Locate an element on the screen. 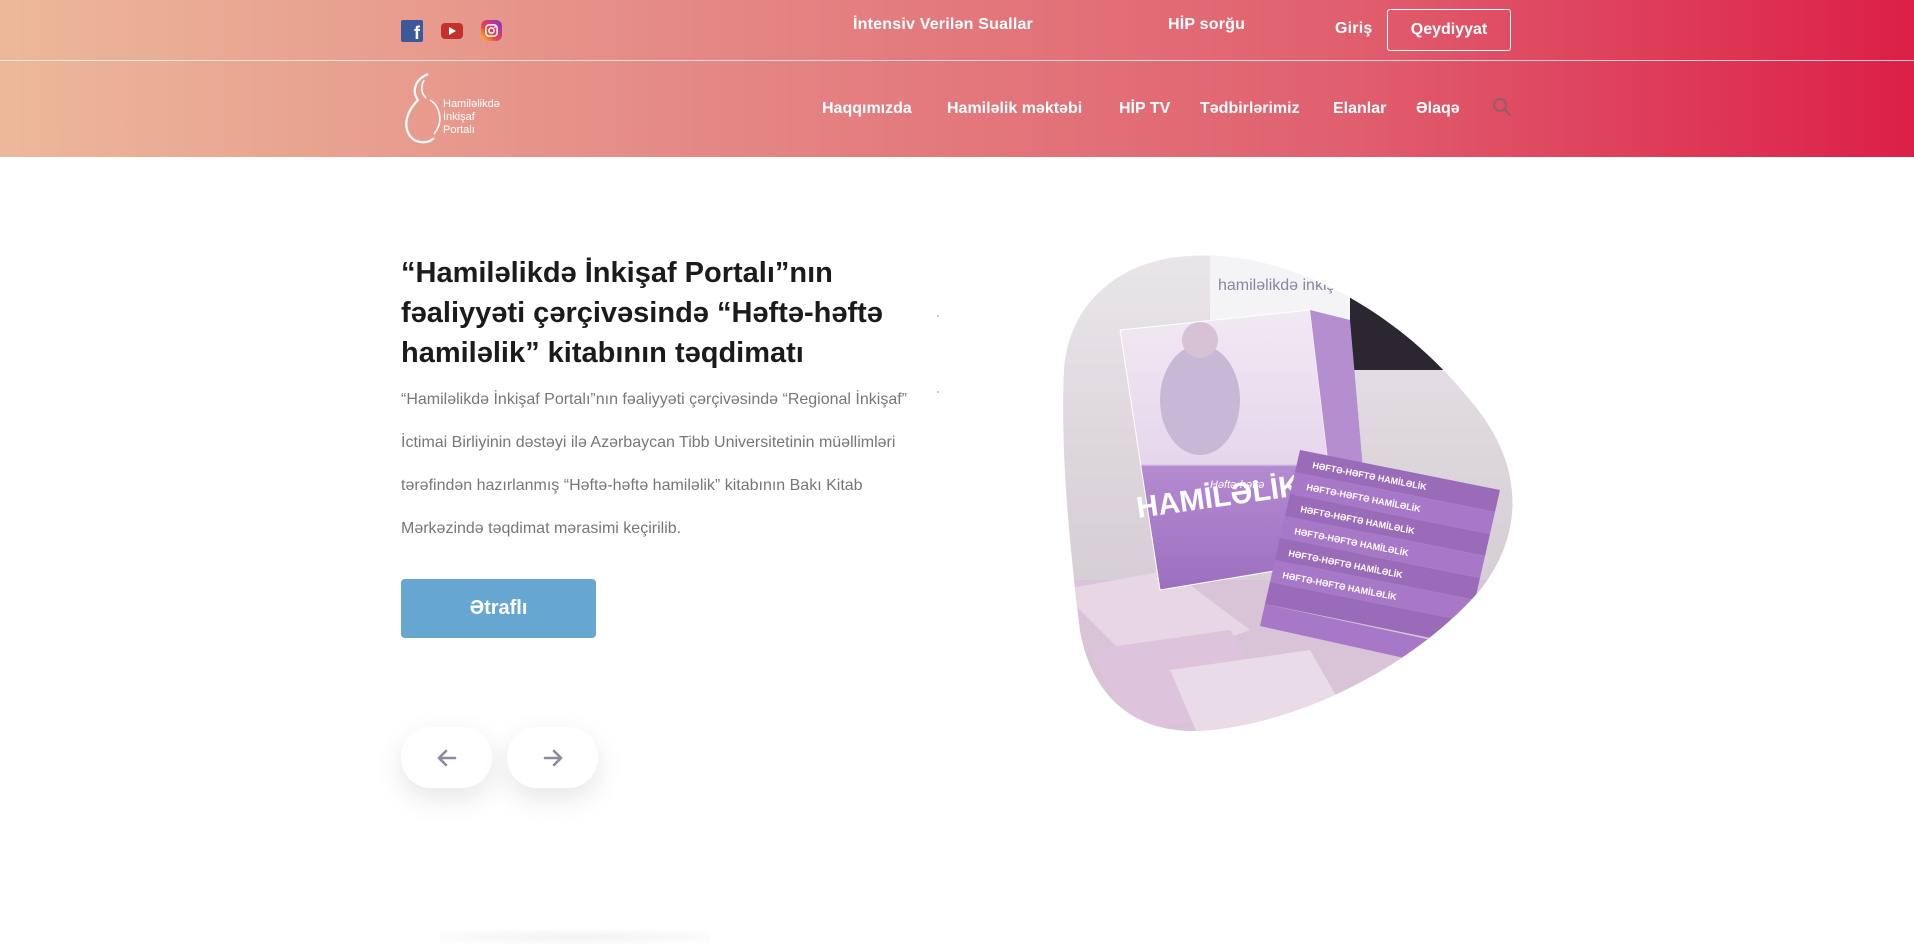 The height and width of the screenshot is (944, 1914). arrow-right-icon is located at coordinates (552, 757).